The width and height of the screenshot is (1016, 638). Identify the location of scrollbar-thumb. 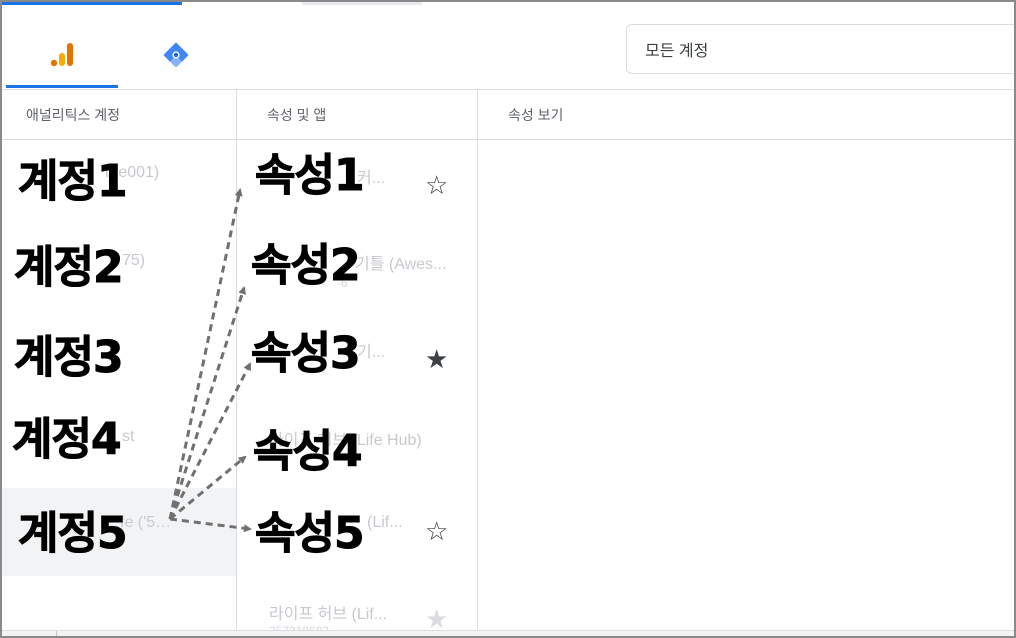
(535, 633).